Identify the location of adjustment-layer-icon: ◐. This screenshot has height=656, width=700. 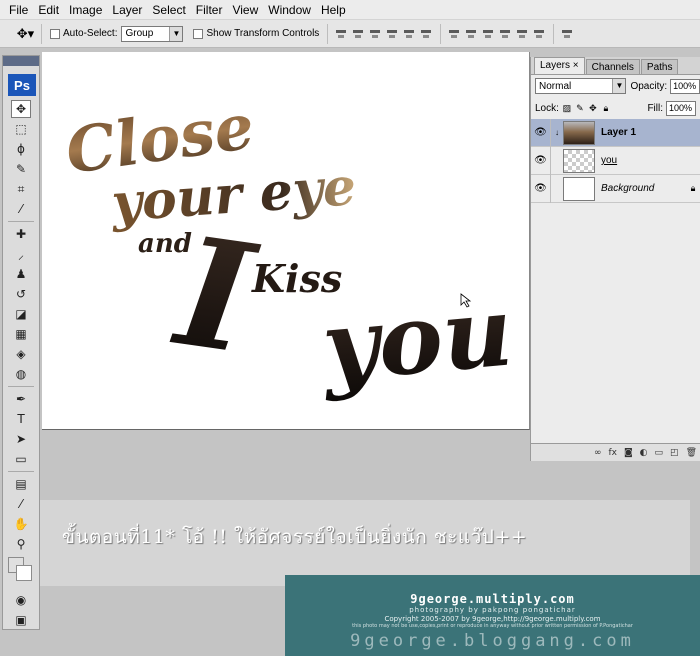
(644, 453).